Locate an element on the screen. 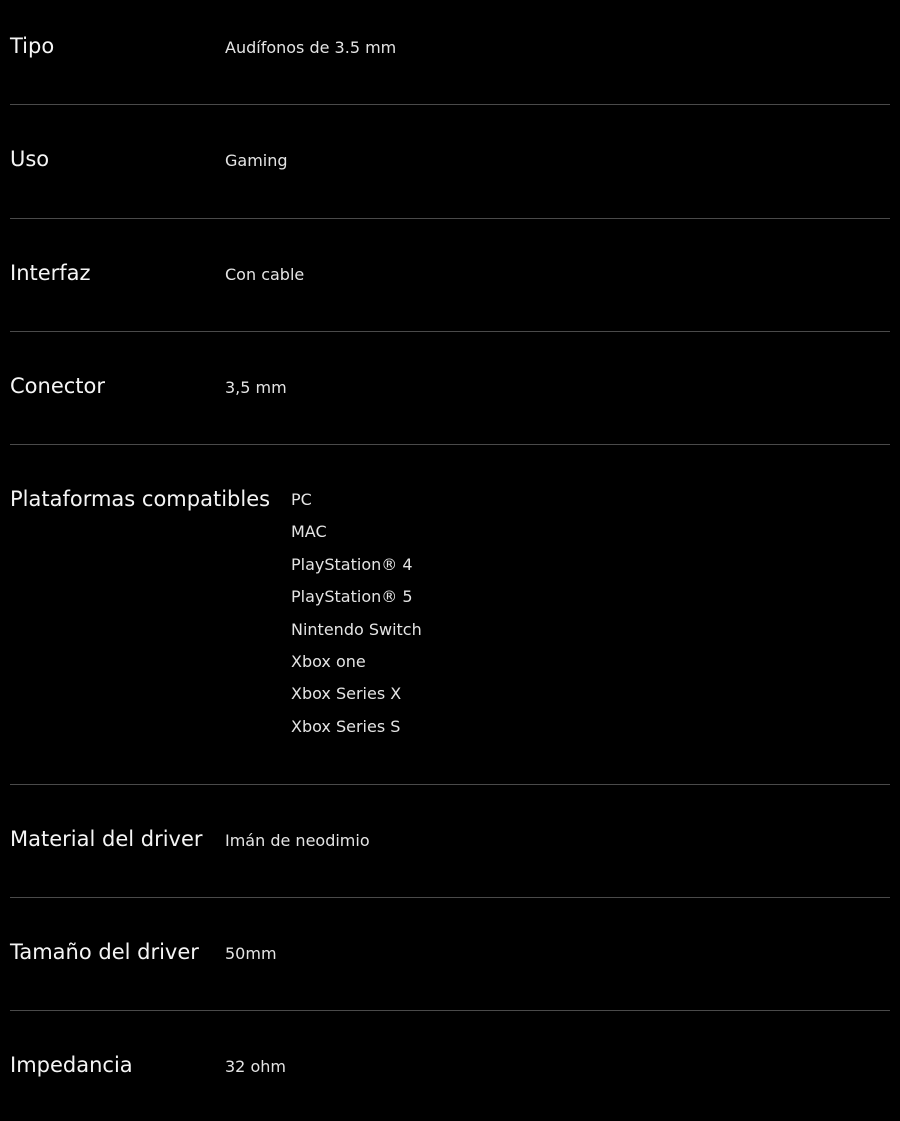 The image size is (900, 1121). spec-label: Impedancia is located at coordinates (71, 1065).